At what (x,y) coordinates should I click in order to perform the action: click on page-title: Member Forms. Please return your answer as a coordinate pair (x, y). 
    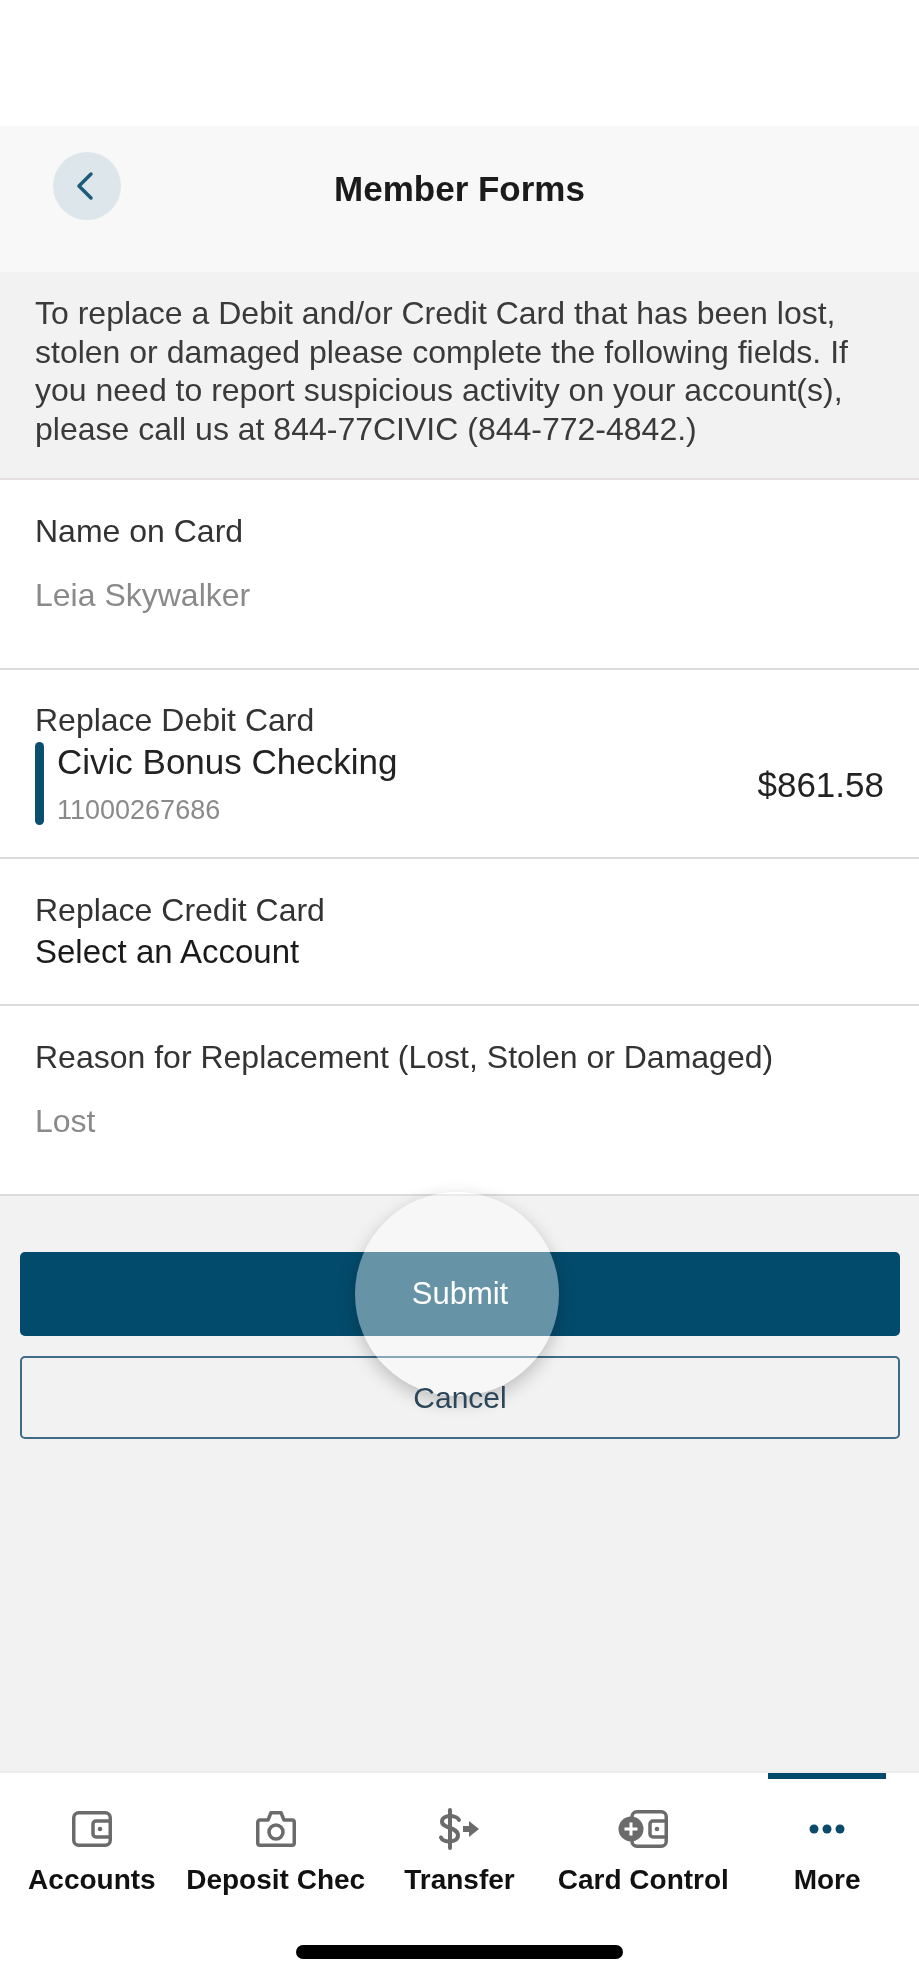
    Looking at the image, I should click on (459, 189).